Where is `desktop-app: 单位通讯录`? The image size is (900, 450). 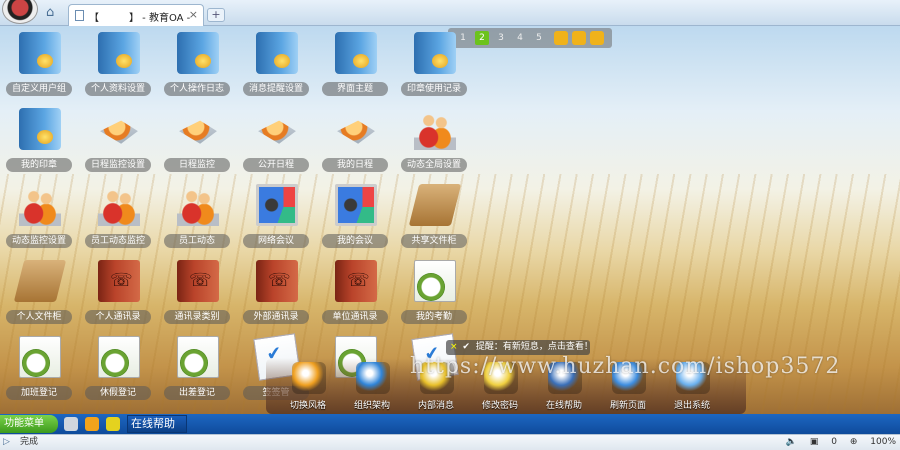
desktop-app: 单位通讯录 is located at coordinates (355, 294).